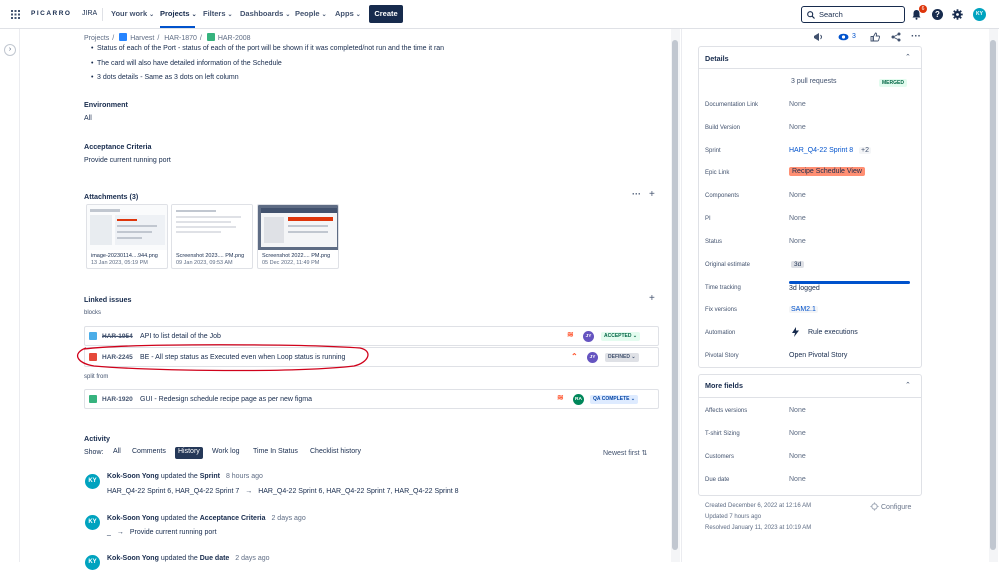  I want to click on expand-sidebar-chevron-icon: ›, so click(10, 50).